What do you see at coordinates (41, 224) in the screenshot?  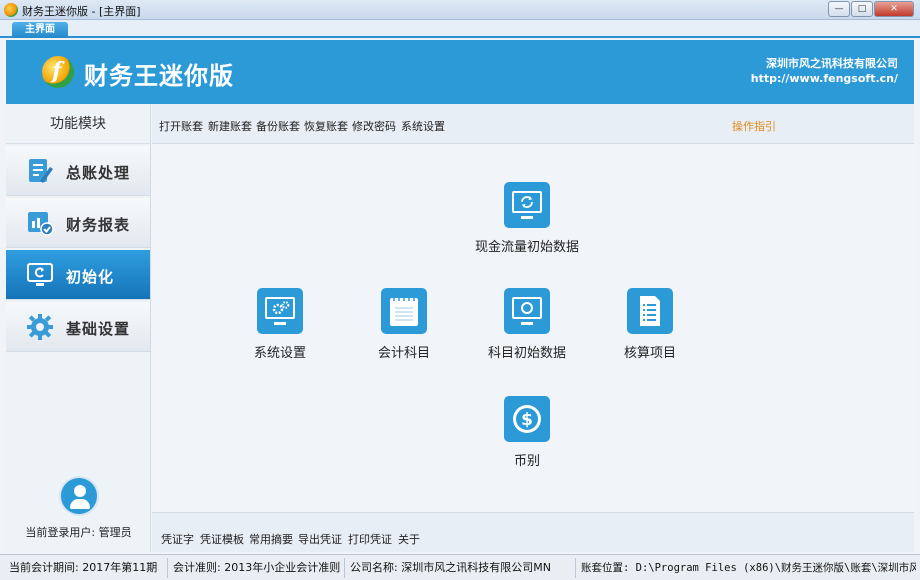 I see `report-check-icon` at bounding box center [41, 224].